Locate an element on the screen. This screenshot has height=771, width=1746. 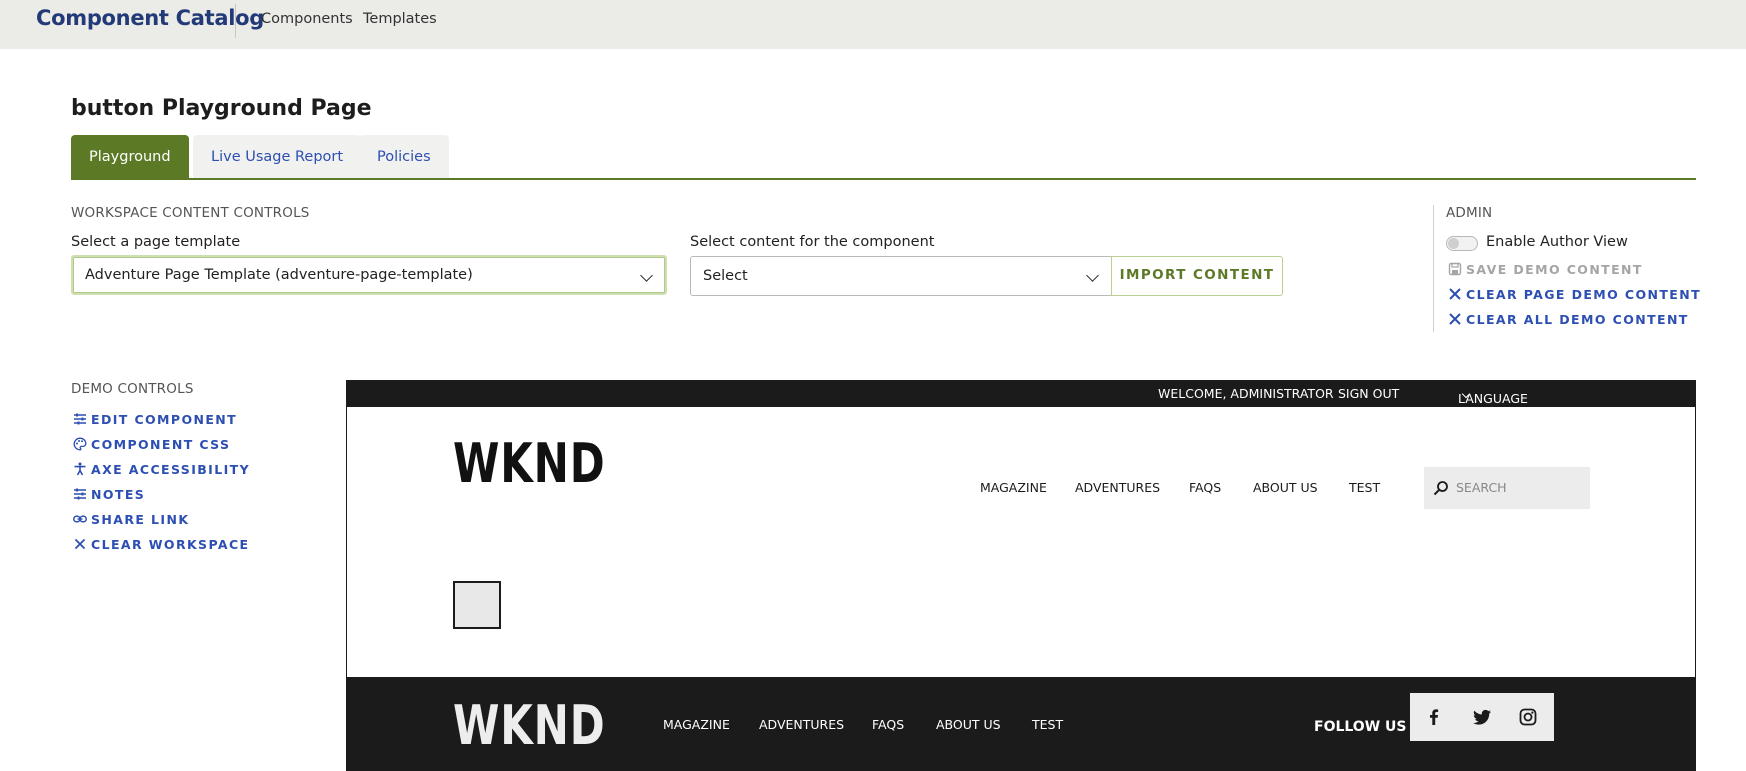
content-select: Select is located at coordinates (901, 276).